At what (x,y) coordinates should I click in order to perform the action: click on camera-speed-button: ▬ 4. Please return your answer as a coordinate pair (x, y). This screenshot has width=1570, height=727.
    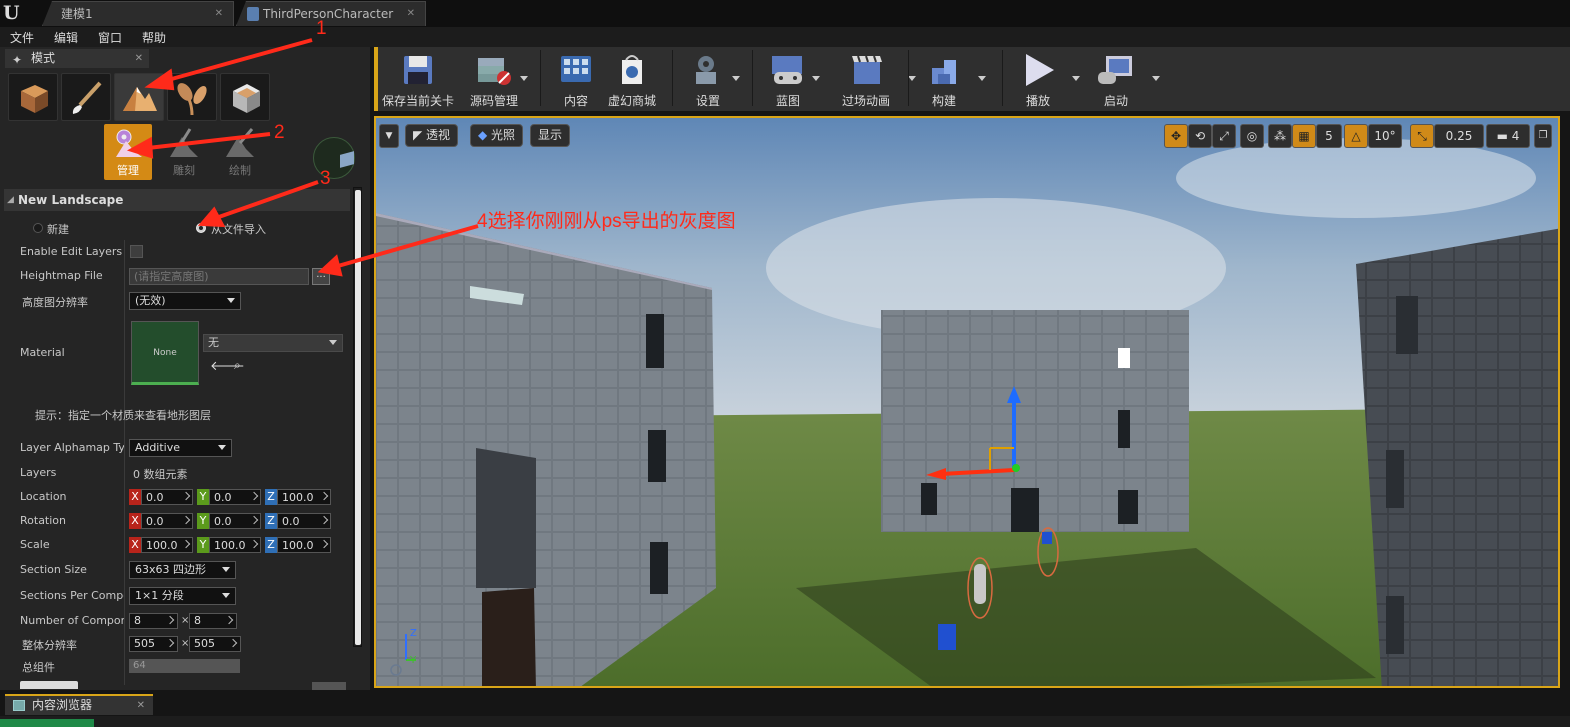
    Looking at the image, I should click on (1508, 136).